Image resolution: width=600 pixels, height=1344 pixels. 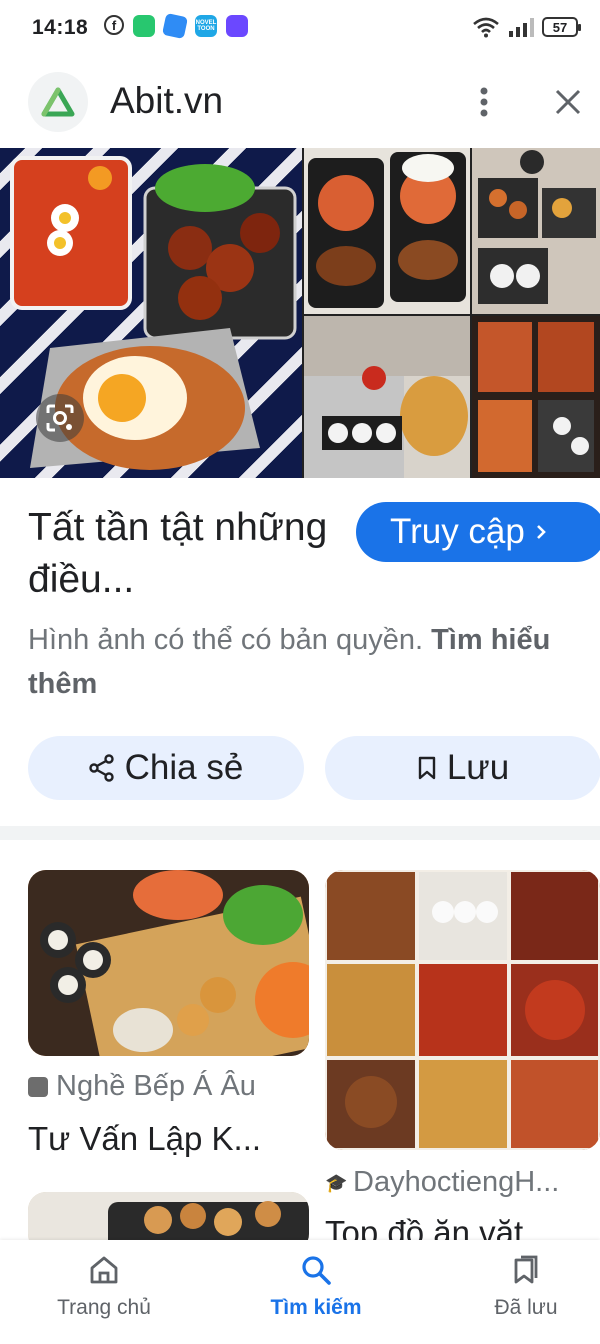 What do you see at coordinates (38, 1086) in the screenshot?
I see `favicon-icon` at bounding box center [38, 1086].